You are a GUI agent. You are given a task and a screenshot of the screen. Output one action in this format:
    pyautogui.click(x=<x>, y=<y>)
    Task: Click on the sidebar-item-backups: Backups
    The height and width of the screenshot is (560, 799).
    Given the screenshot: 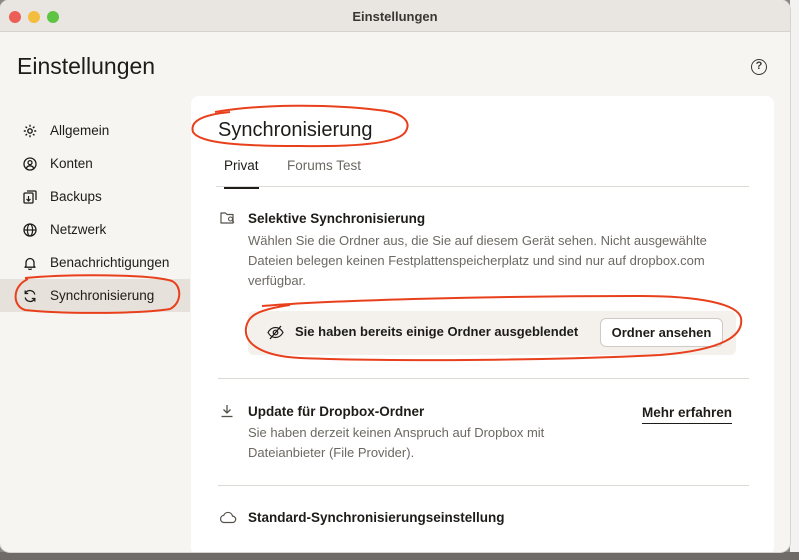 What is the action you would take?
    pyautogui.click(x=95, y=196)
    